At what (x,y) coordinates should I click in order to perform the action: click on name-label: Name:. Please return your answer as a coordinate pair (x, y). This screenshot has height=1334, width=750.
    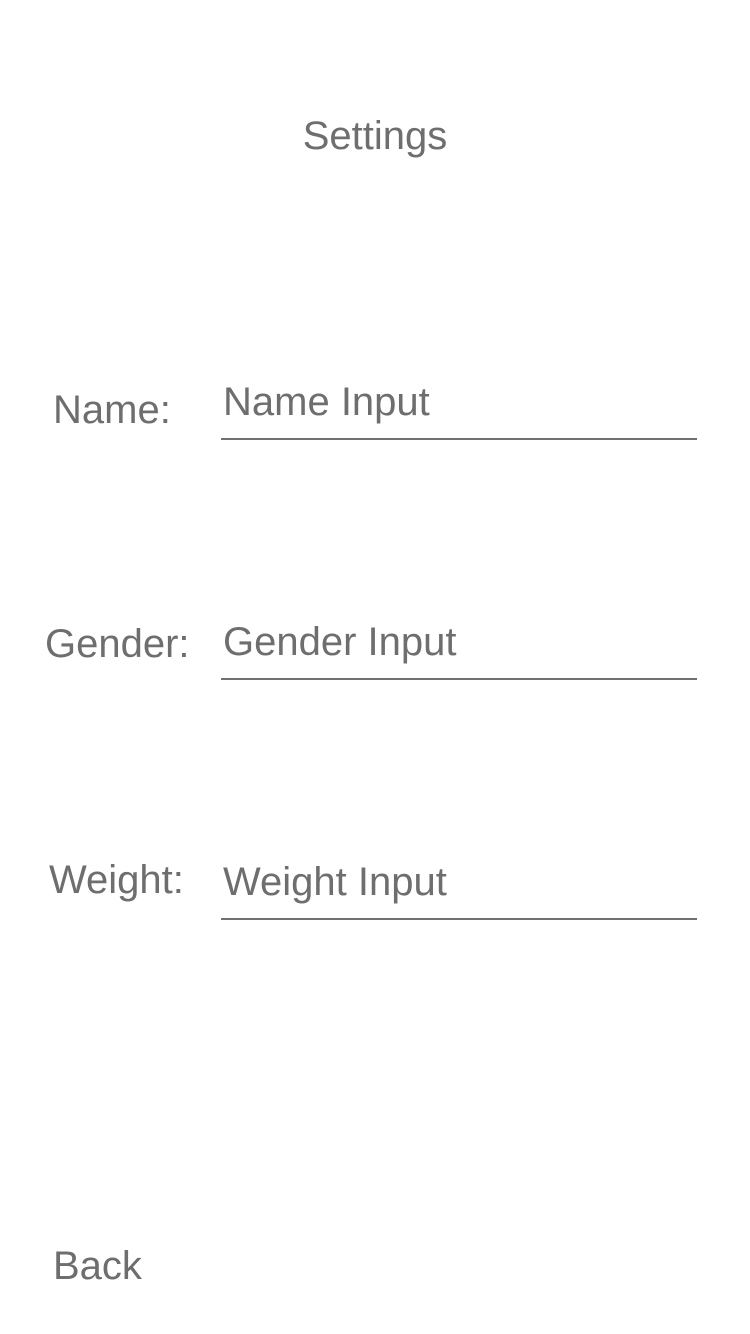
    Looking at the image, I should click on (112, 410).